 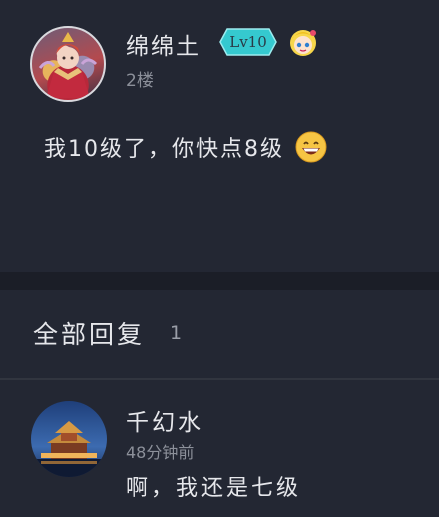 What do you see at coordinates (303, 42) in the screenshot?
I see `anime-girl-mascot-icon` at bounding box center [303, 42].